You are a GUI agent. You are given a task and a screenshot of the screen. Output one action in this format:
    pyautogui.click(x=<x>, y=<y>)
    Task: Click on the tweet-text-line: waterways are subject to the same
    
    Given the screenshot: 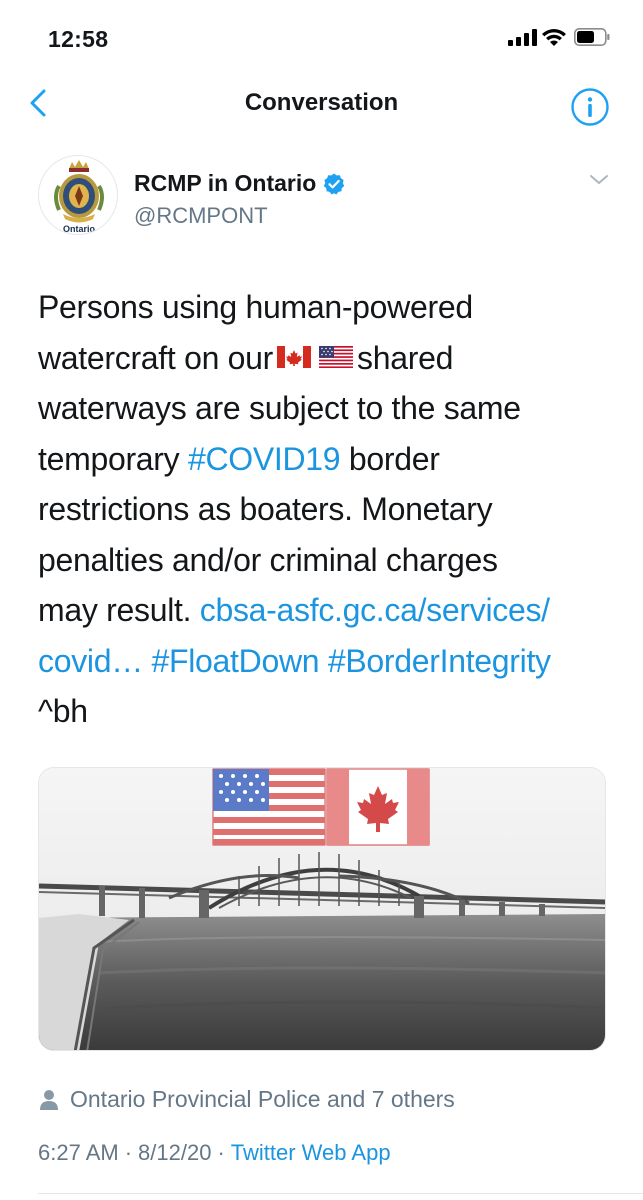 What is the action you would take?
    pyautogui.click(x=323, y=408)
    